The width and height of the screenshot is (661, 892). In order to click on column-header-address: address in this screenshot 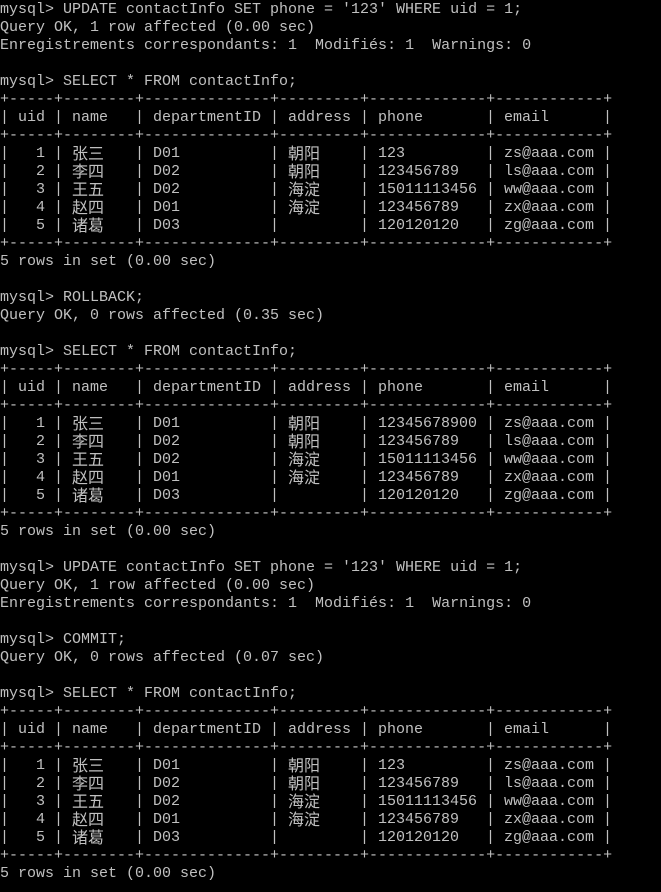, I will do `click(320, 729)`.